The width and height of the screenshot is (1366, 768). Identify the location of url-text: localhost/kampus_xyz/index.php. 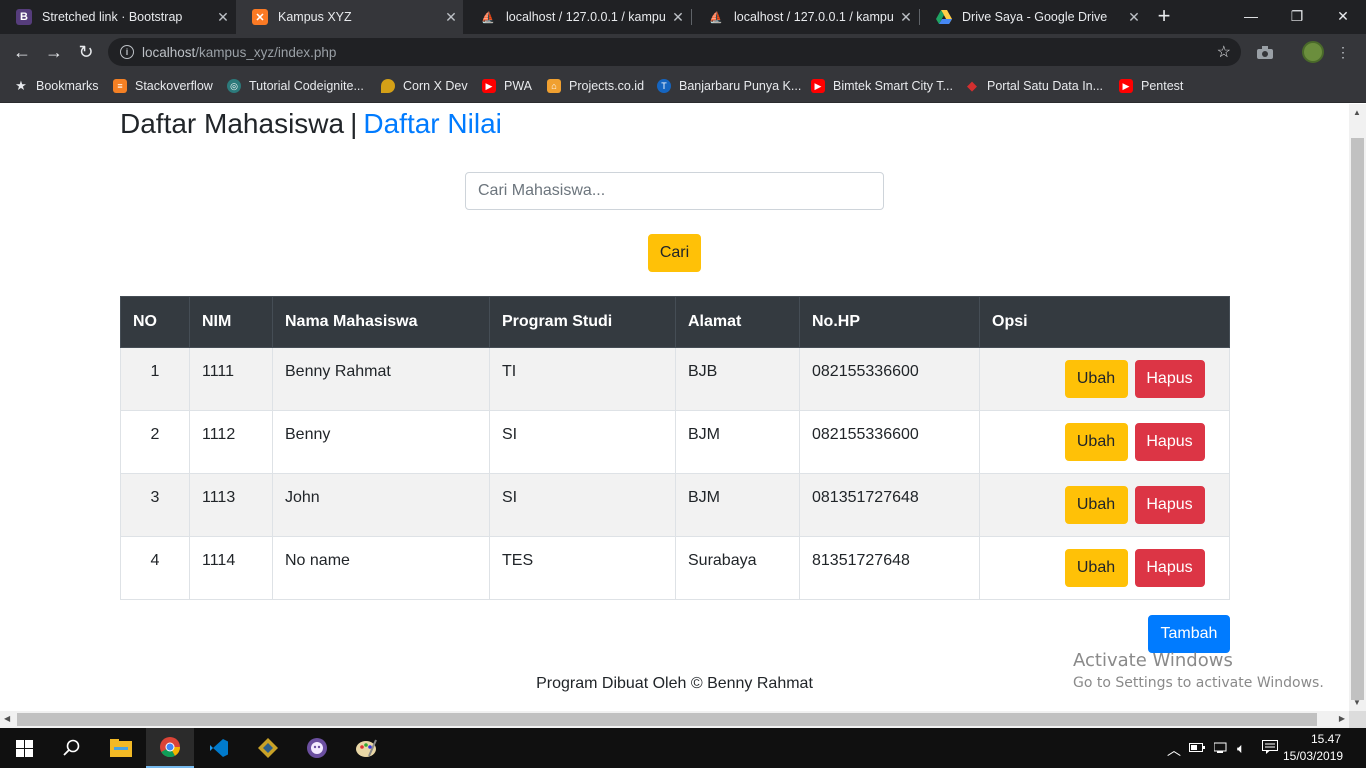
(239, 52).